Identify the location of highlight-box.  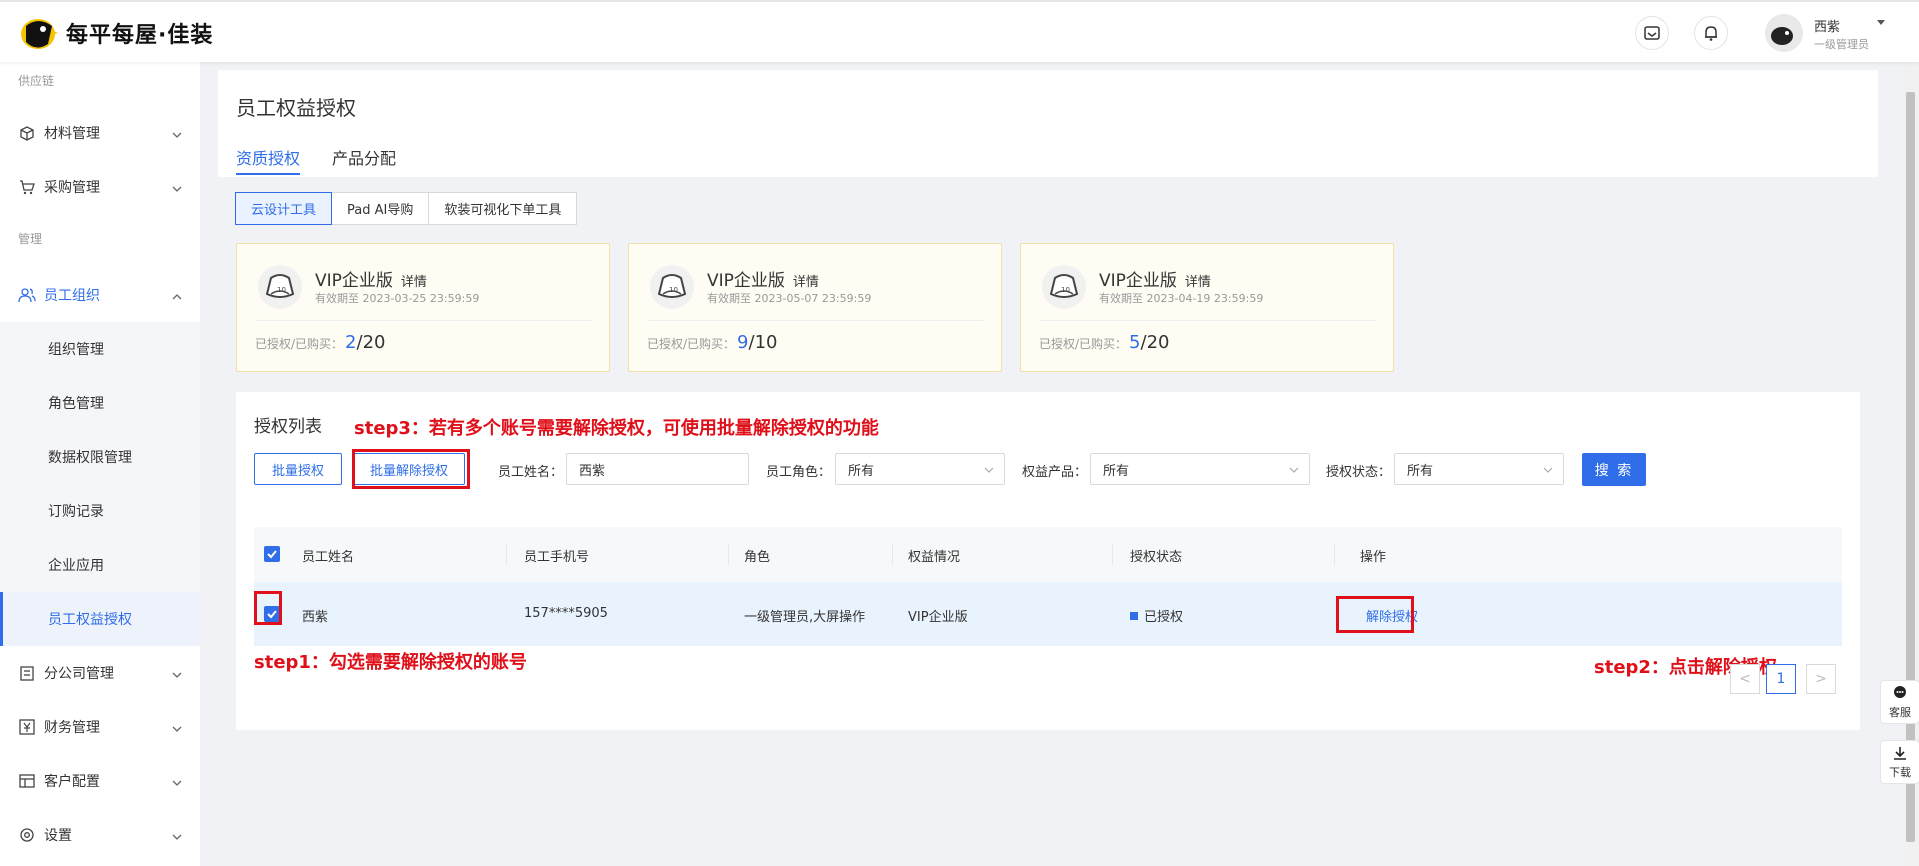
(411, 469).